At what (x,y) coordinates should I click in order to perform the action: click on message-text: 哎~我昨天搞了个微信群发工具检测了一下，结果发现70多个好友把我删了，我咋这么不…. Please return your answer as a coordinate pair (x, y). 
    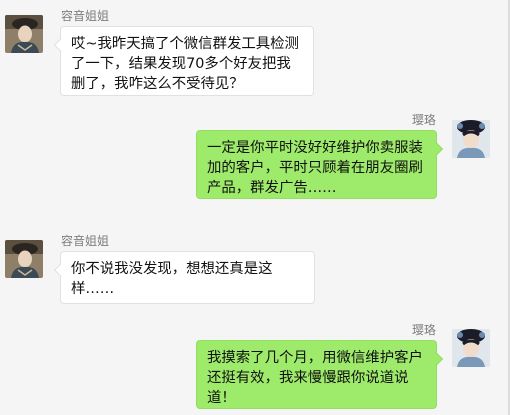
    Looking at the image, I should click on (185, 64).